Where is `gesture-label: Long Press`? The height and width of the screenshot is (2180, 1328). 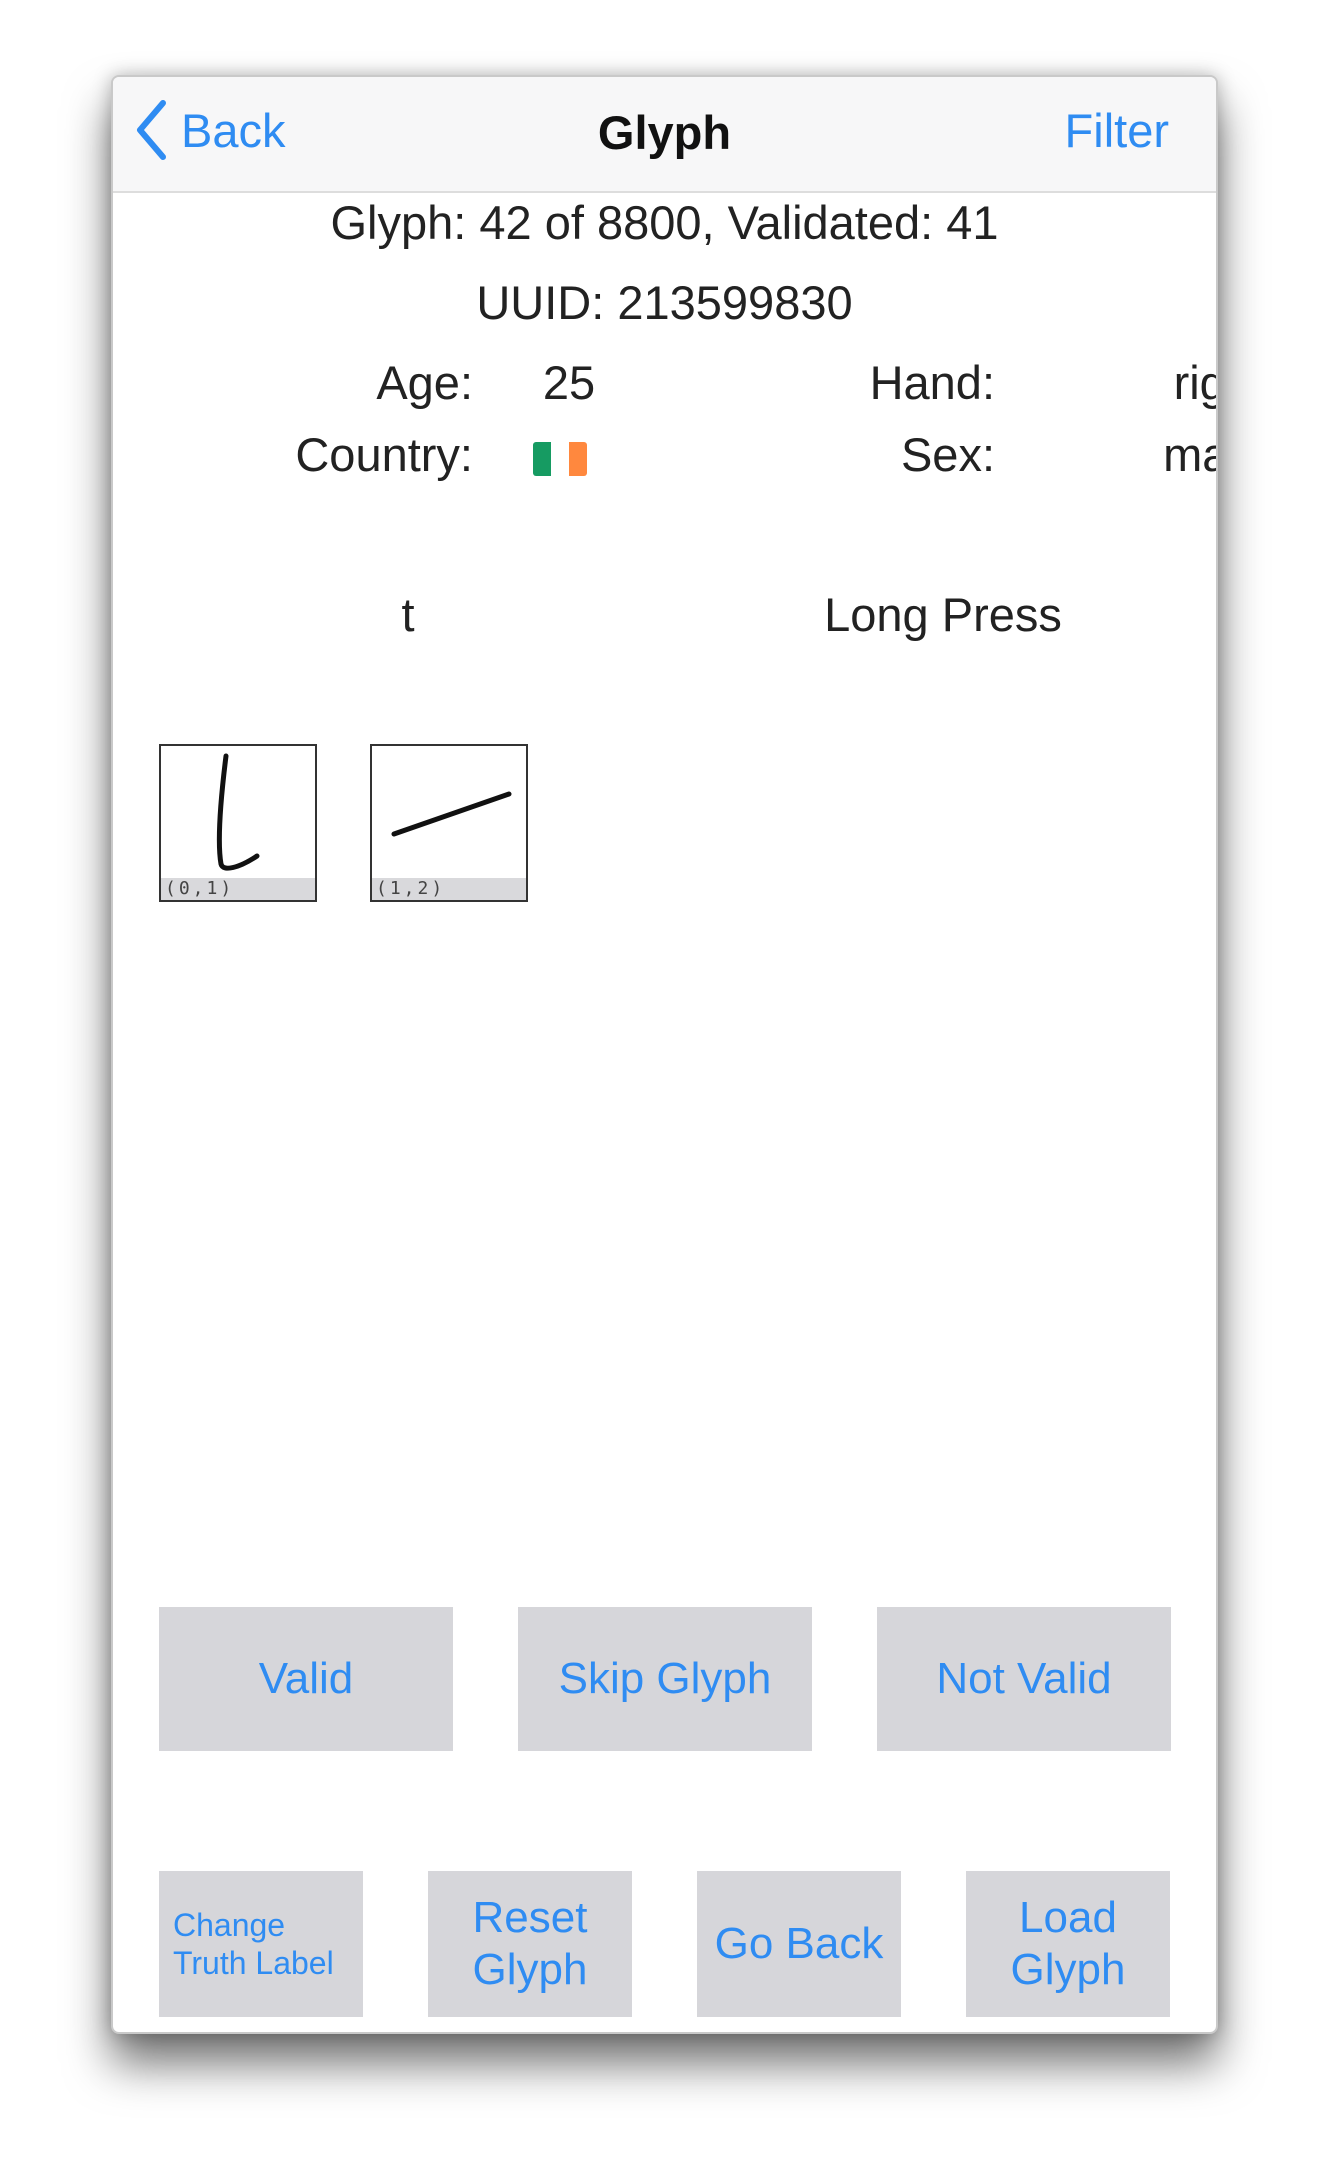 gesture-label: Long Press is located at coordinates (943, 614).